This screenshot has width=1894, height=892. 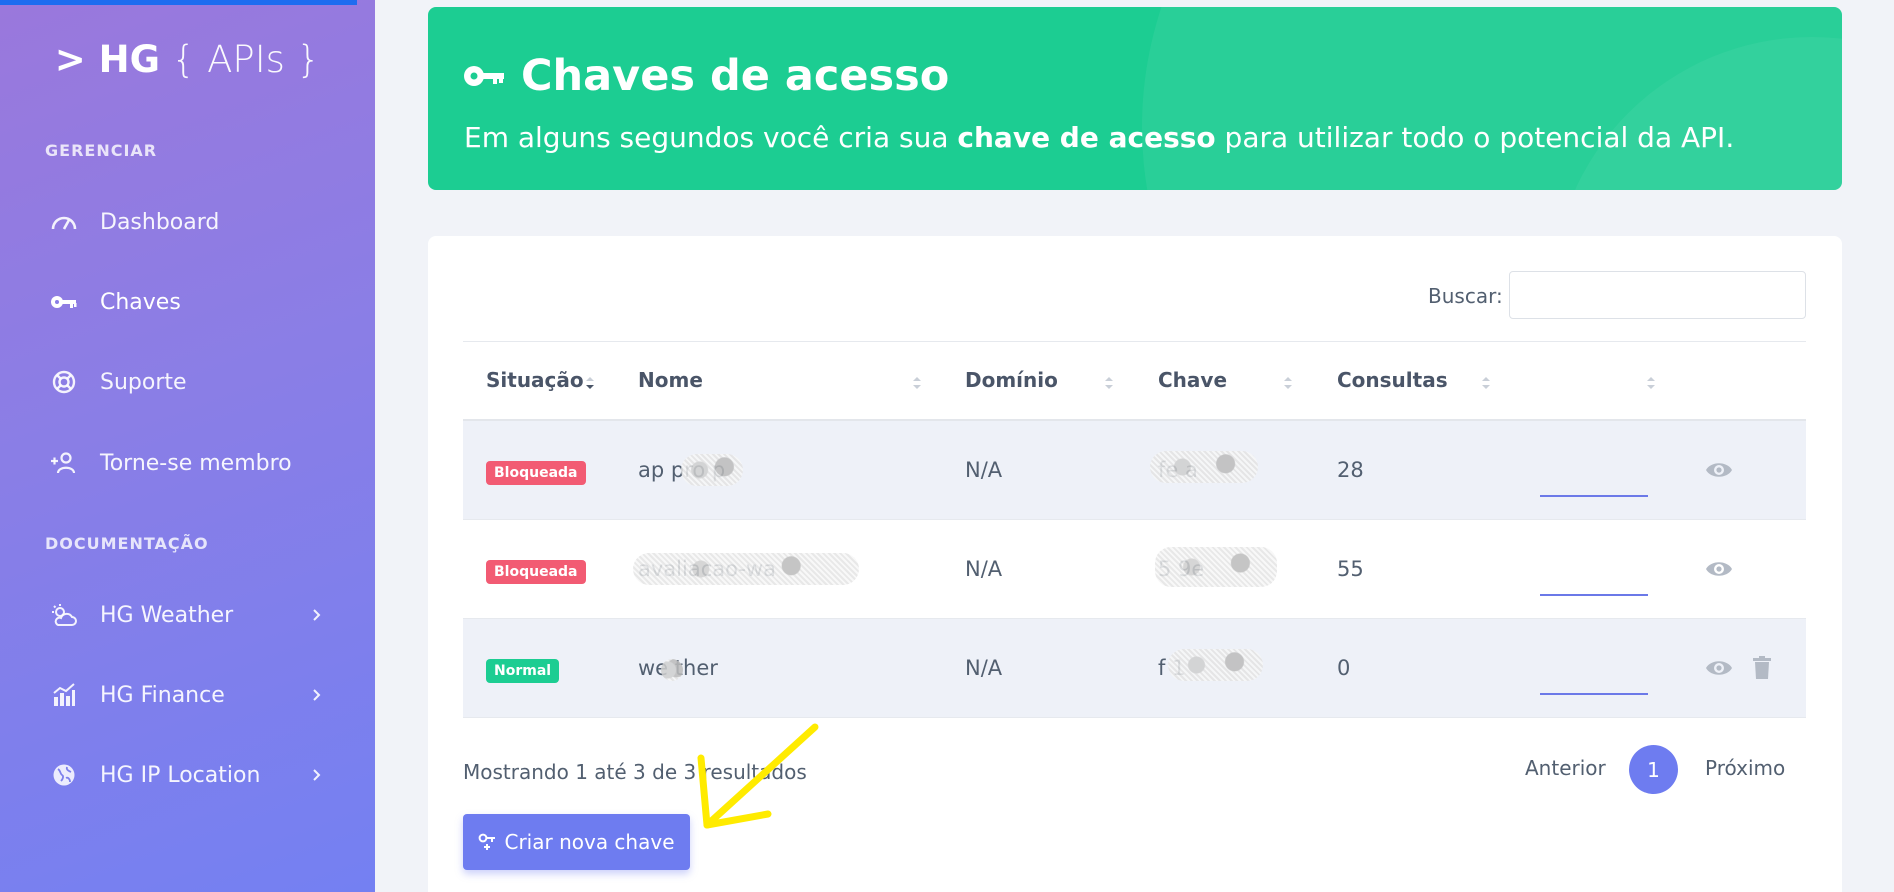 I want to click on status-badge: Normal, so click(x=523, y=671).